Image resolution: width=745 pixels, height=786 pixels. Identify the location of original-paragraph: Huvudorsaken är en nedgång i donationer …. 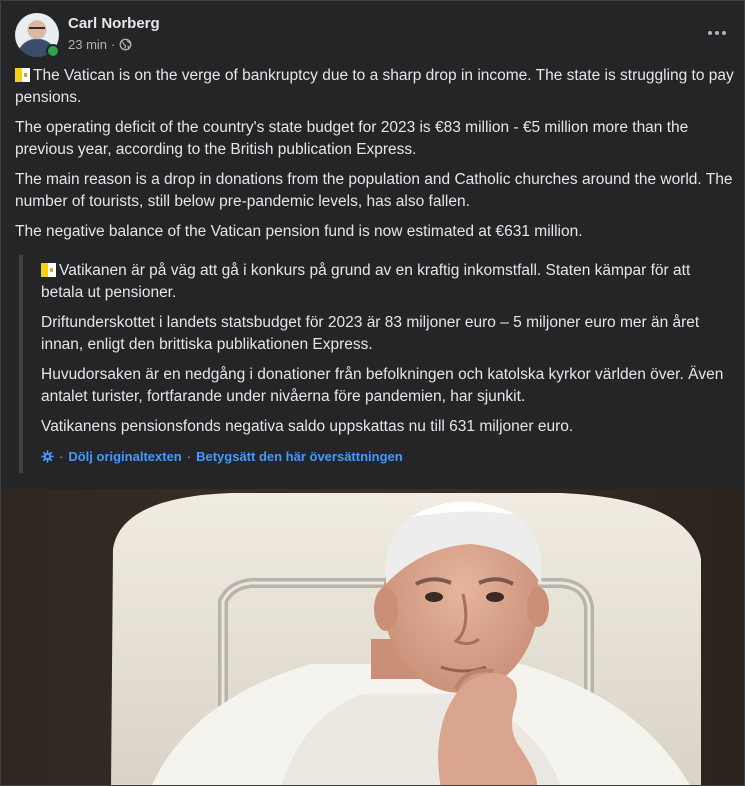
(382, 385).